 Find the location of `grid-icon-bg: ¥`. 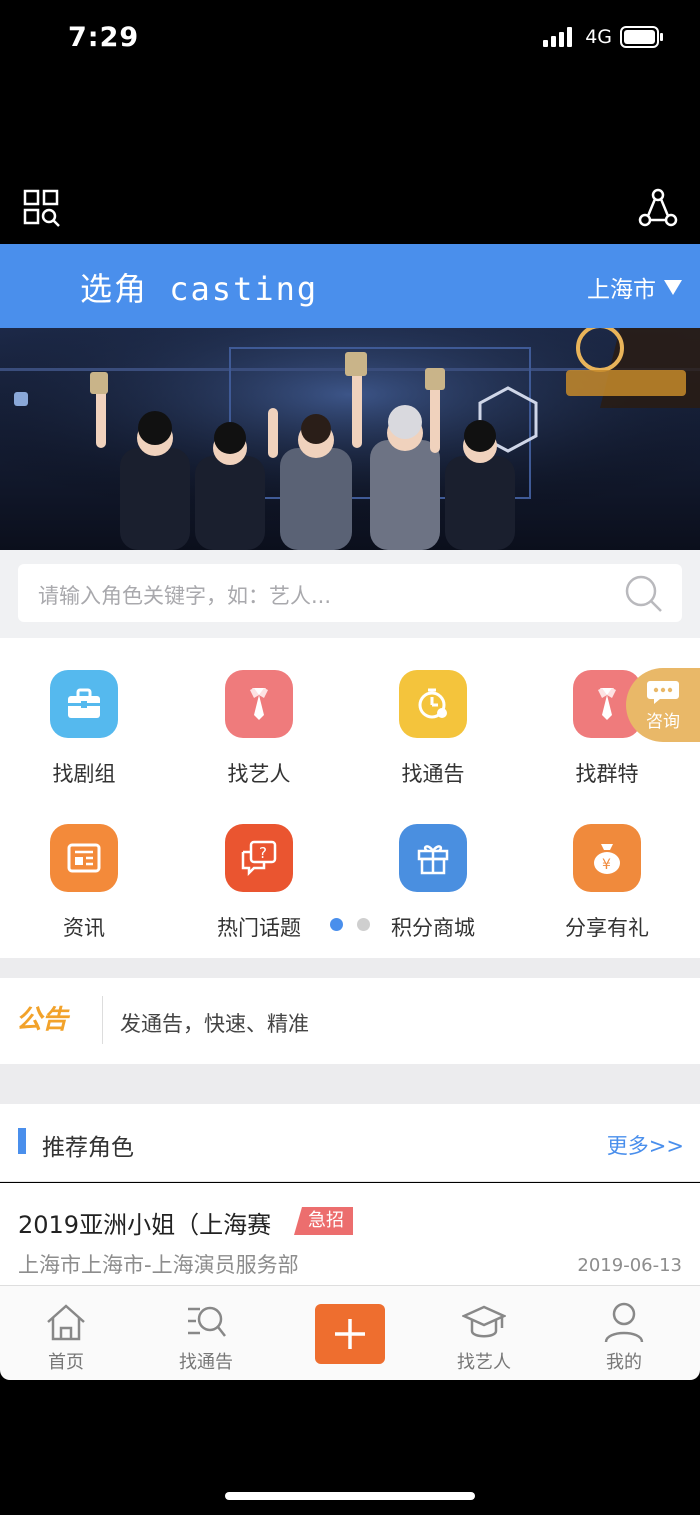

grid-icon-bg: ¥ is located at coordinates (607, 858).